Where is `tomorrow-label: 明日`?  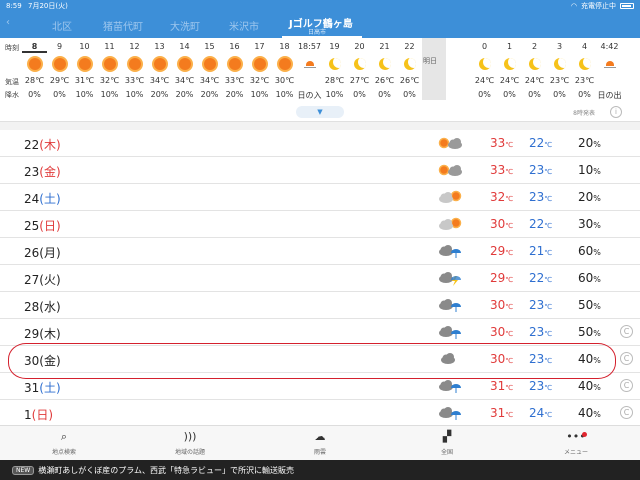 tomorrow-label: 明日 is located at coordinates (430, 61).